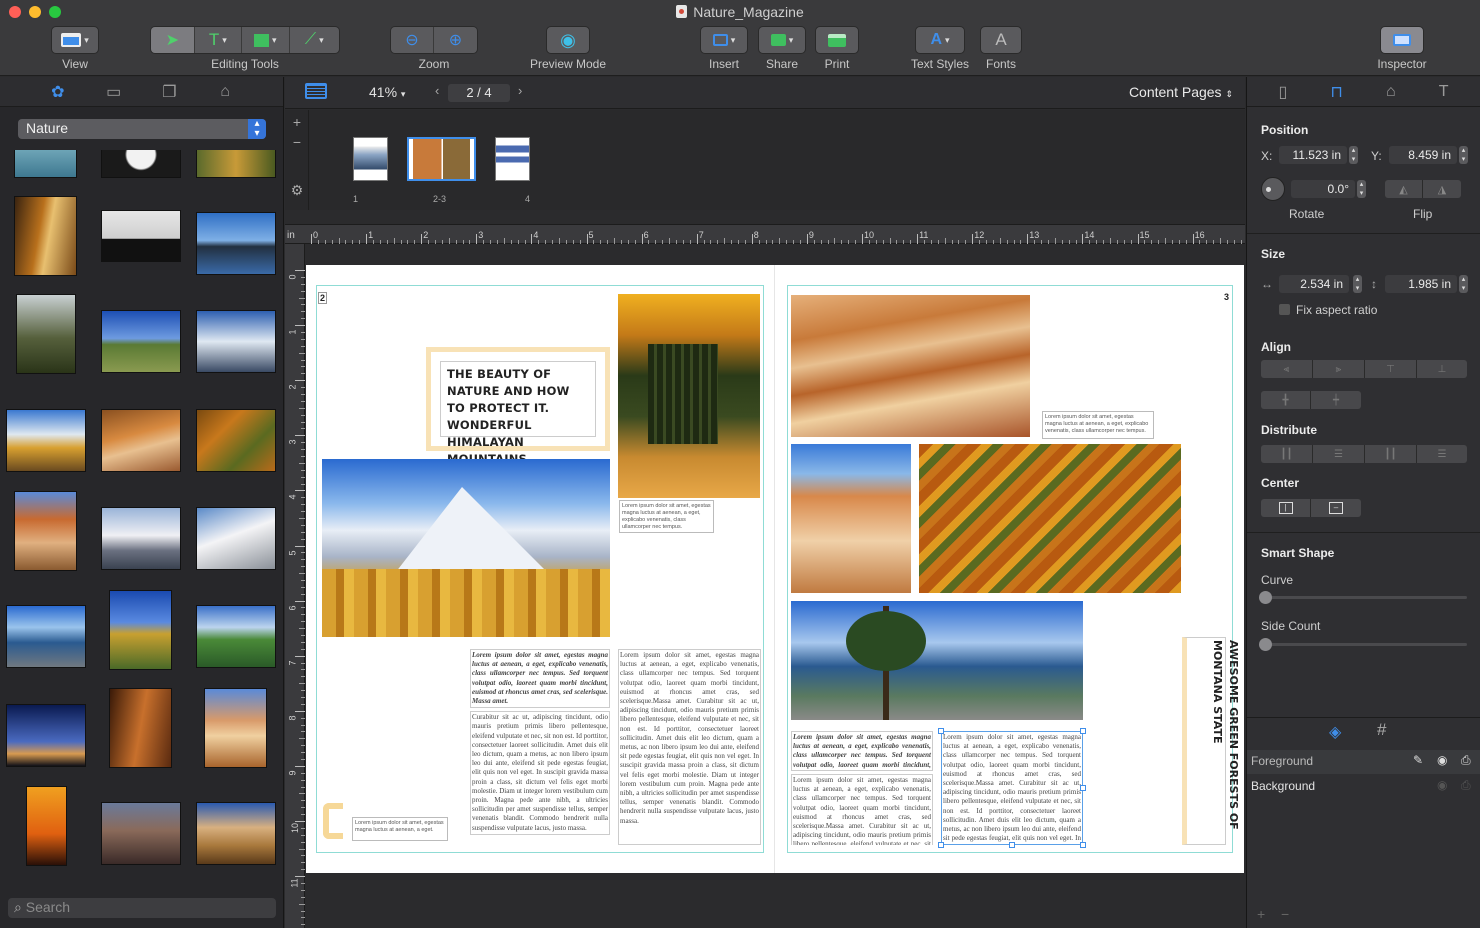  What do you see at coordinates (837, 40) in the screenshot?
I see `print-button` at bounding box center [837, 40].